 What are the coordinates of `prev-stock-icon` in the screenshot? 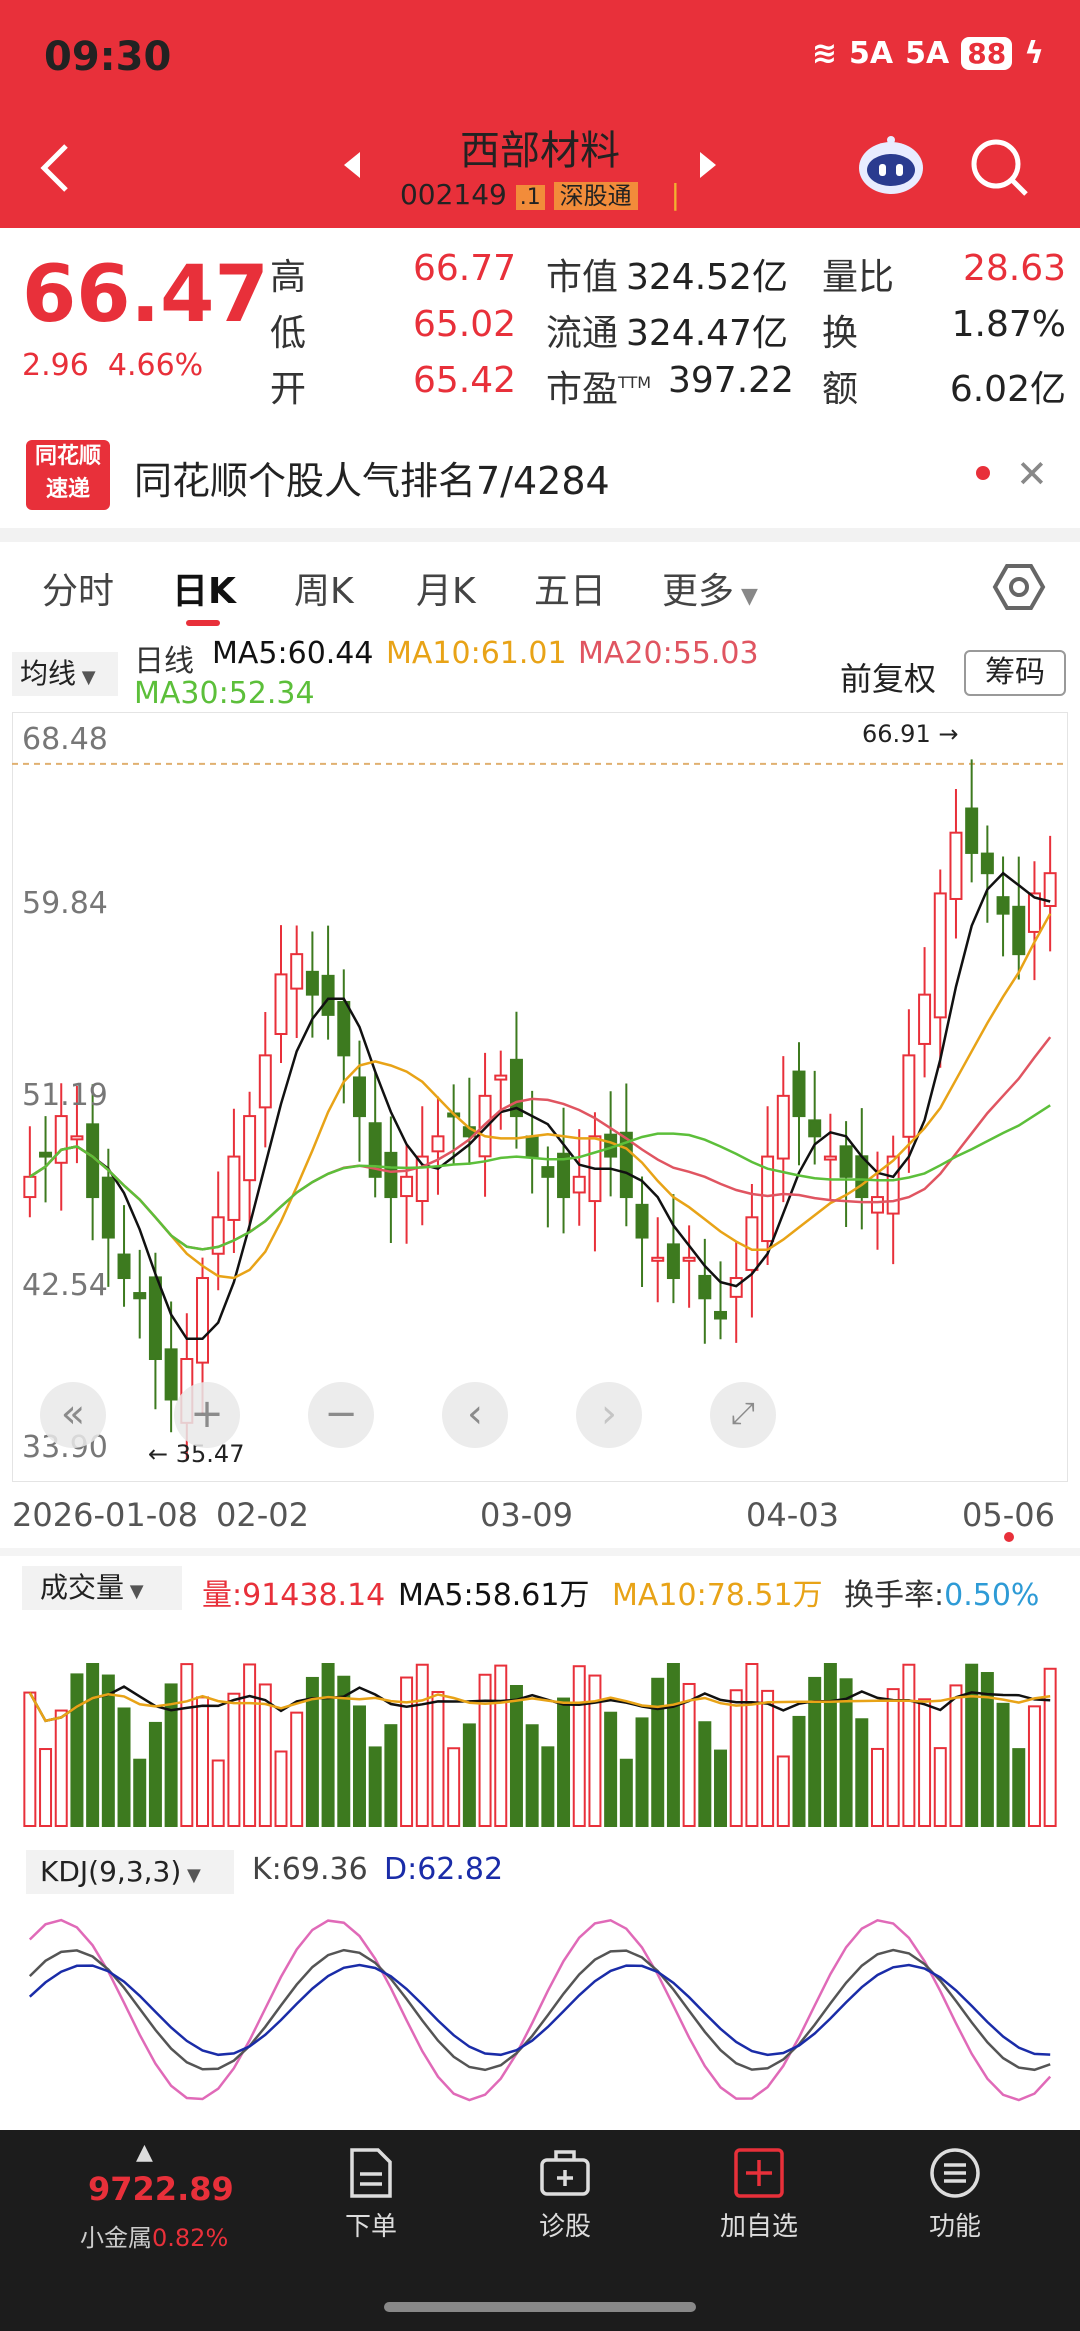 It's located at (352, 167).